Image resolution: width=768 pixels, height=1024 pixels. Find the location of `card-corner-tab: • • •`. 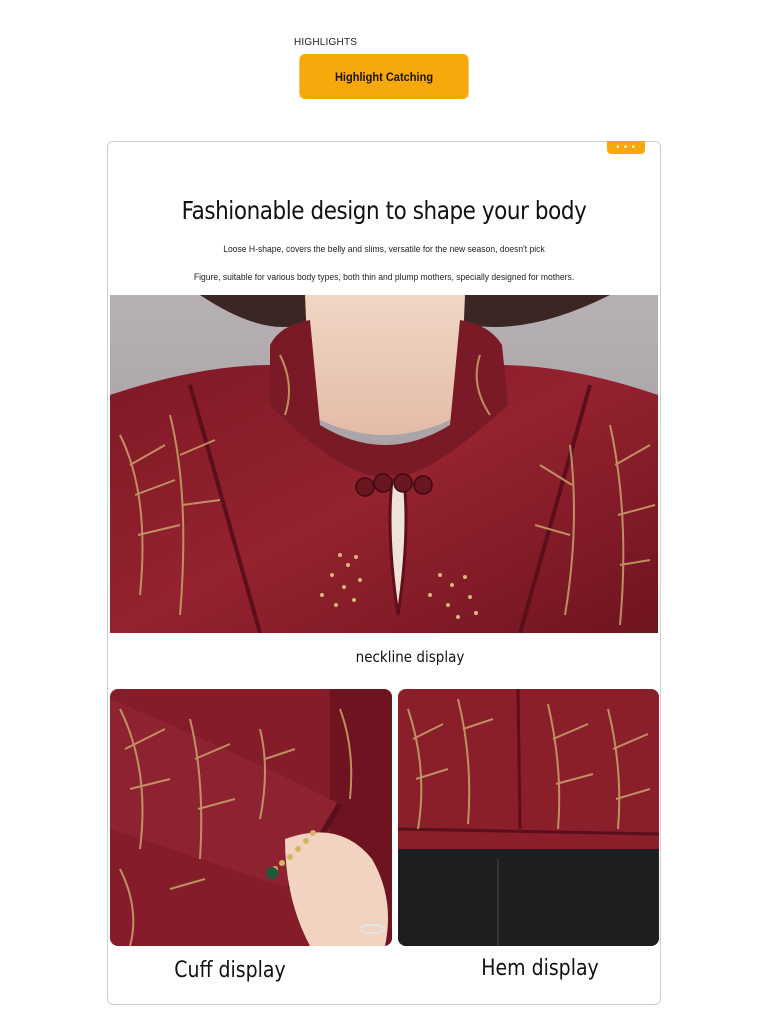

card-corner-tab: • • • is located at coordinates (626, 147).